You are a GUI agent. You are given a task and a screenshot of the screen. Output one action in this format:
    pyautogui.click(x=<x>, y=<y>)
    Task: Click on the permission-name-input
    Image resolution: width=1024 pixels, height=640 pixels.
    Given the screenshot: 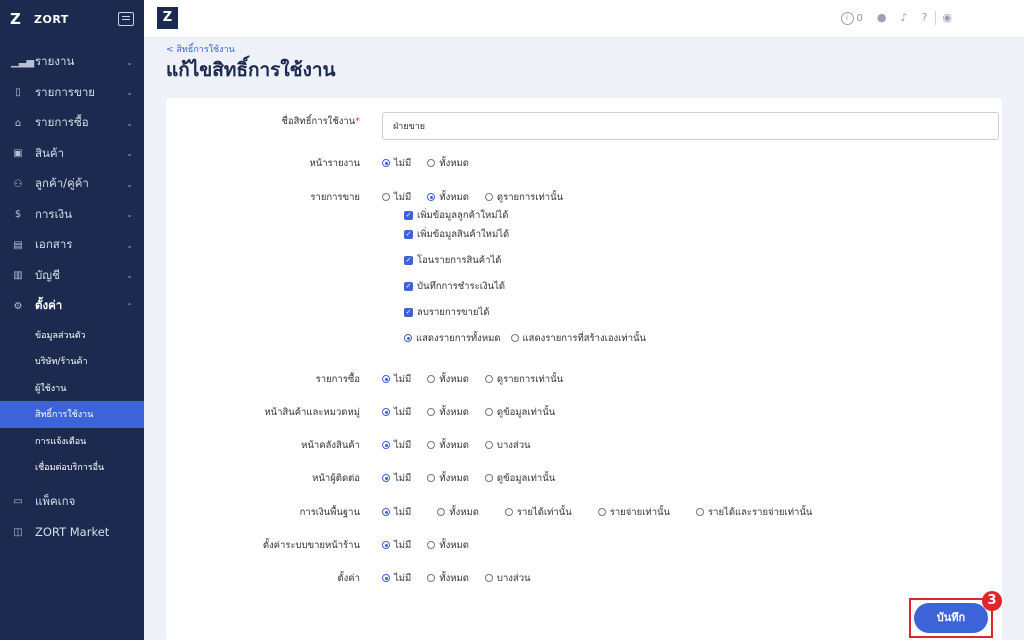 What is the action you would take?
    pyautogui.click(x=690, y=126)
    